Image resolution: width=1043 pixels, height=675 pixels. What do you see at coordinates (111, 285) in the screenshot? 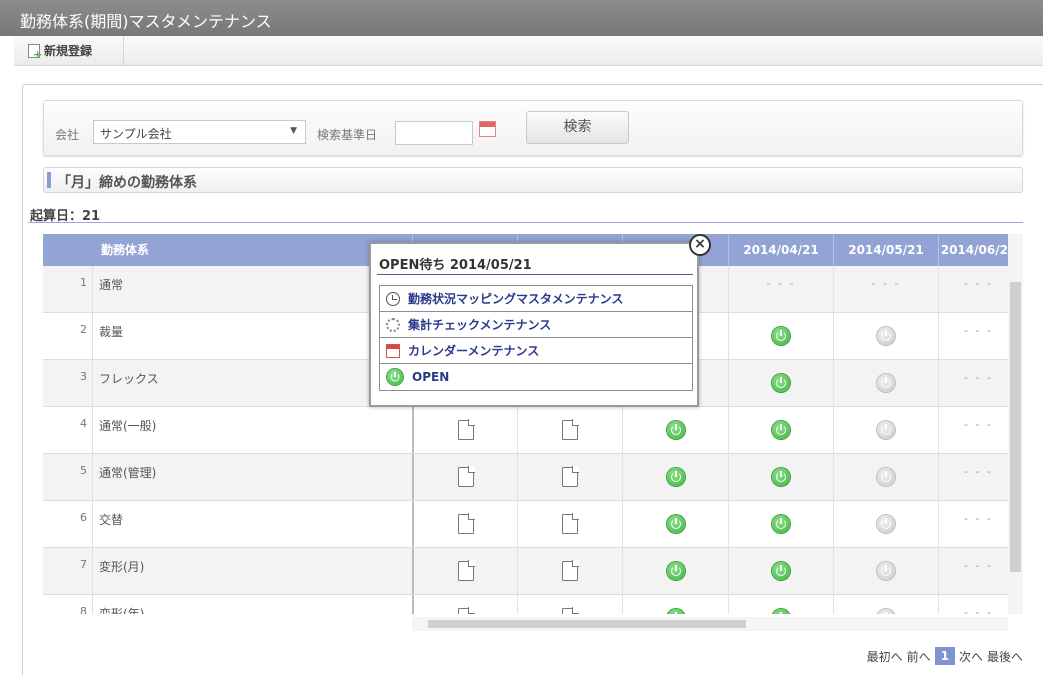
I see `row-name: 通常` at bounding box center [111, 285].